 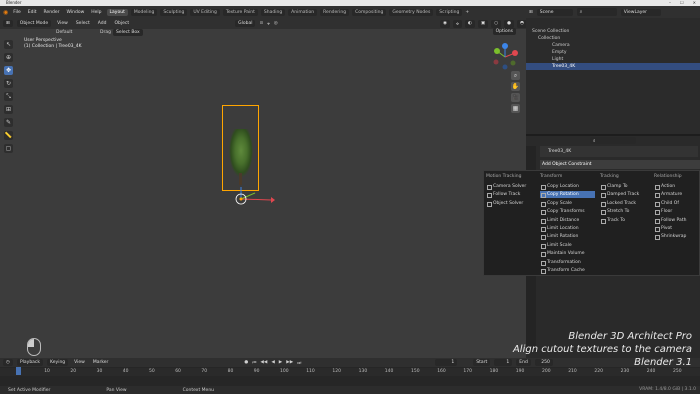 What do you see at coordinates (280, 362) in the screenshot?
I see `play-icon: ▶` at bounding box center [280, 362].